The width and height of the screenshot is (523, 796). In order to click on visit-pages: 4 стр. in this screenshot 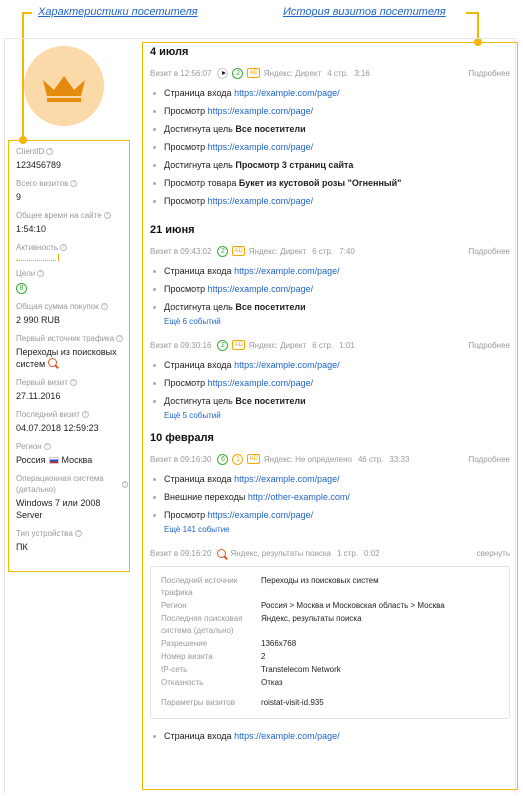, I will do `click(338, 73)`.